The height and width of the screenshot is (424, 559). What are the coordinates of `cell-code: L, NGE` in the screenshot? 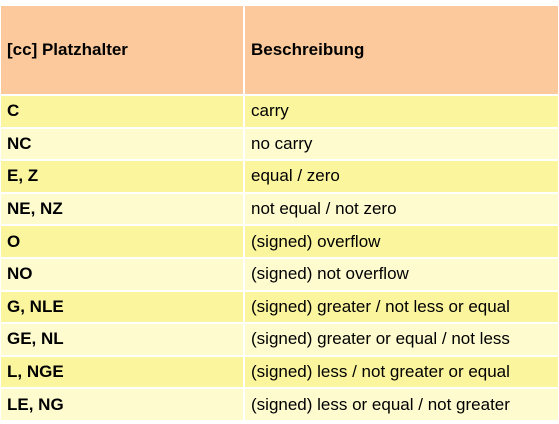 It's located at (123, 372).